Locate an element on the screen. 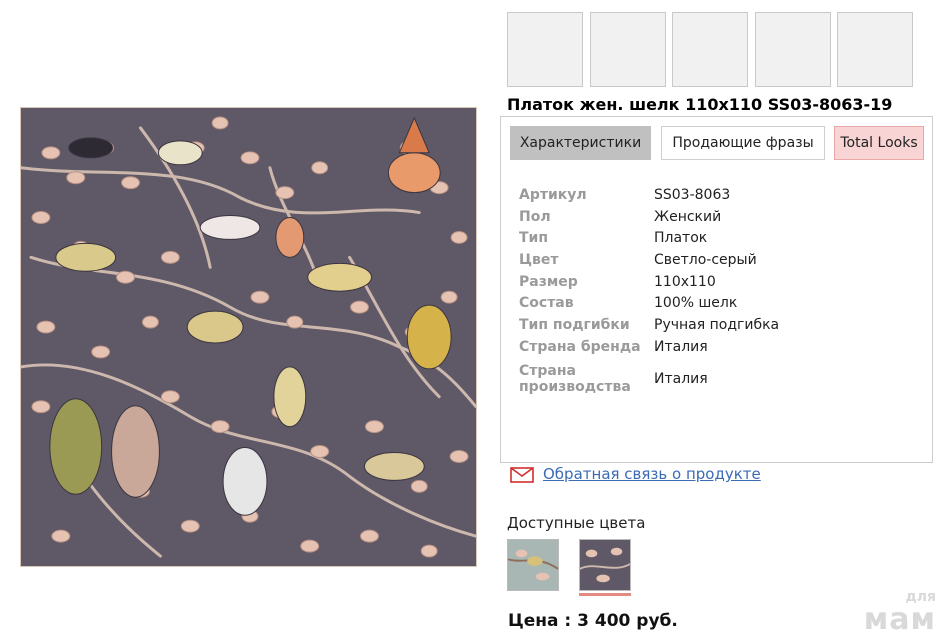  color-swatch-light-gray is located at coordinates (533, 565).